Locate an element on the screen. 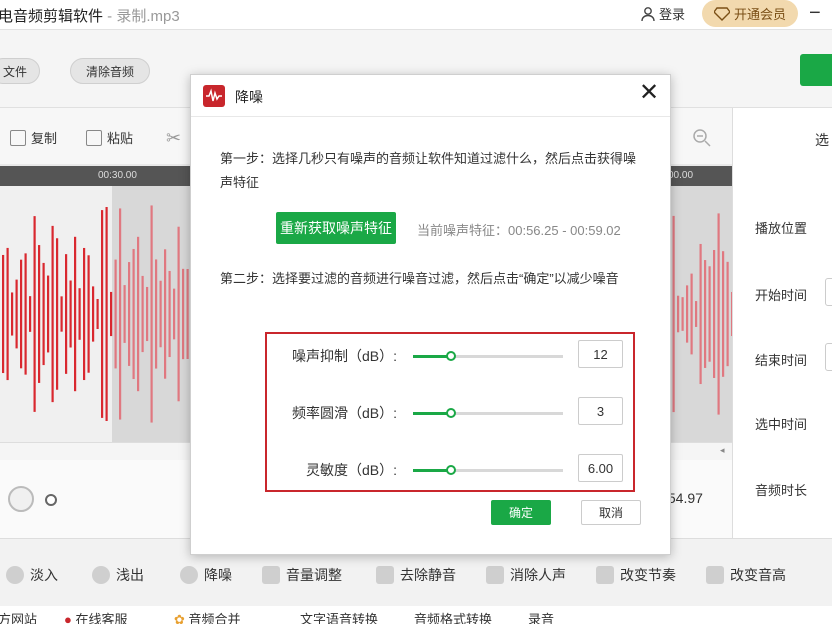  timeline-tick: 00.00 is located at coordinates (681, 175).